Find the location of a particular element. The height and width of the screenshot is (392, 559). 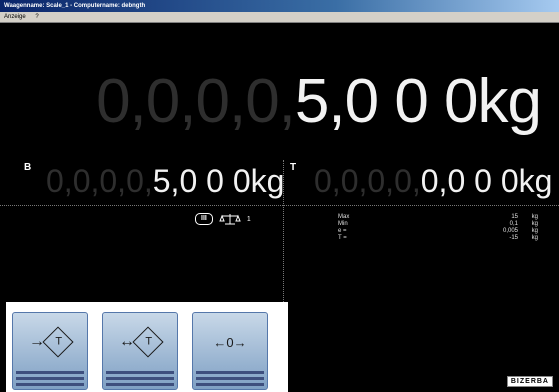

tara-value: 0,0,0,0,0,0 0 0kg is located at coordinates (433, 181).